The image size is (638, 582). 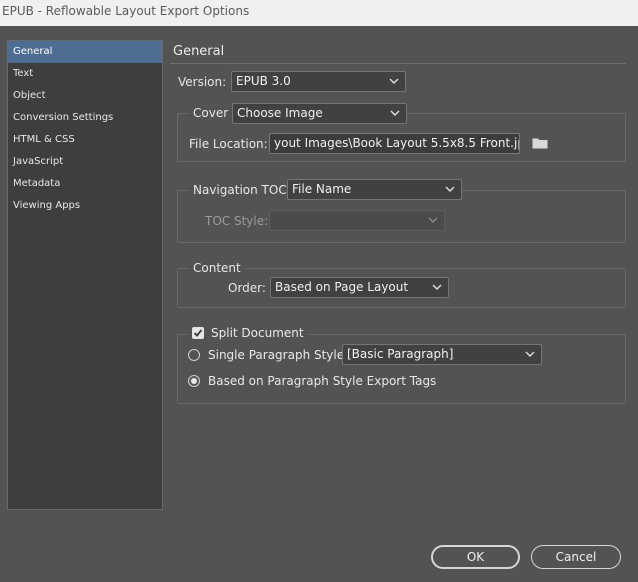 I want to click on single-paragraph-label: Single Paragraph Style, so click(x=276, y=355).